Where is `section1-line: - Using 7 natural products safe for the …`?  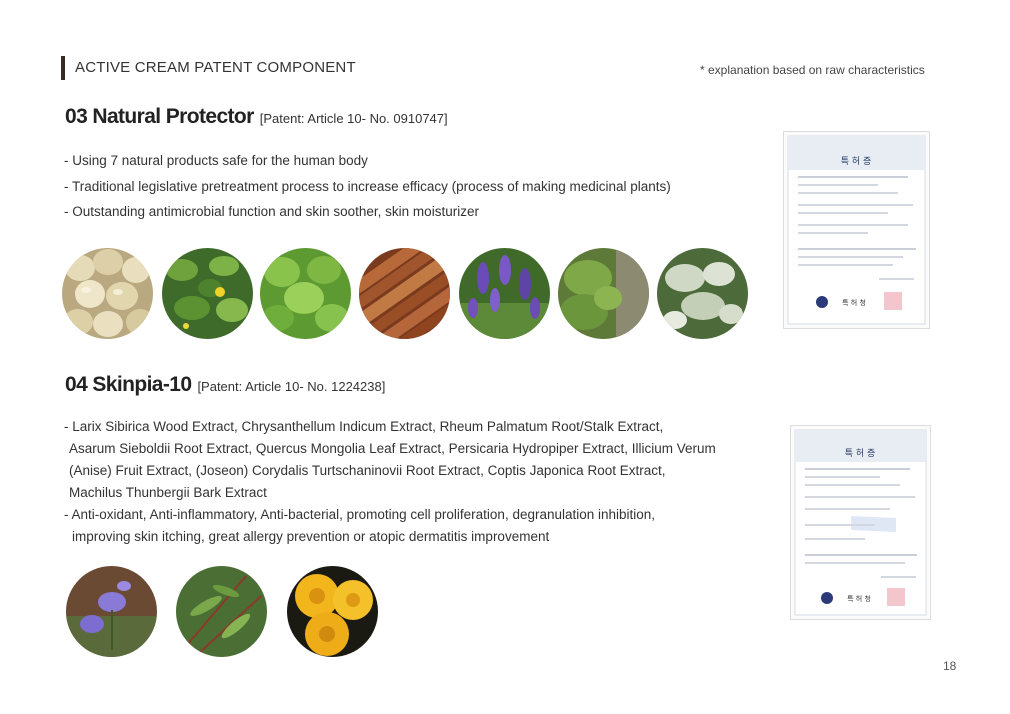 section1-line: - Using 7 natural products safe for the … is located at coordinates (216, 160).